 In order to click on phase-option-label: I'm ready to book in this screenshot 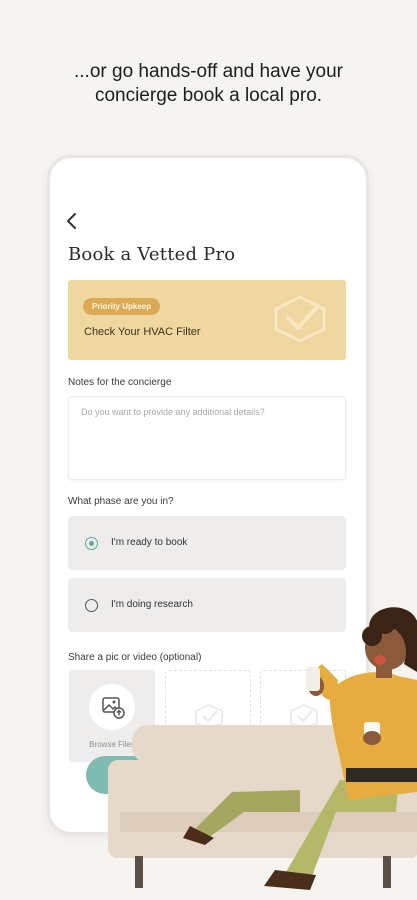, I will do `click(149, 542)`.